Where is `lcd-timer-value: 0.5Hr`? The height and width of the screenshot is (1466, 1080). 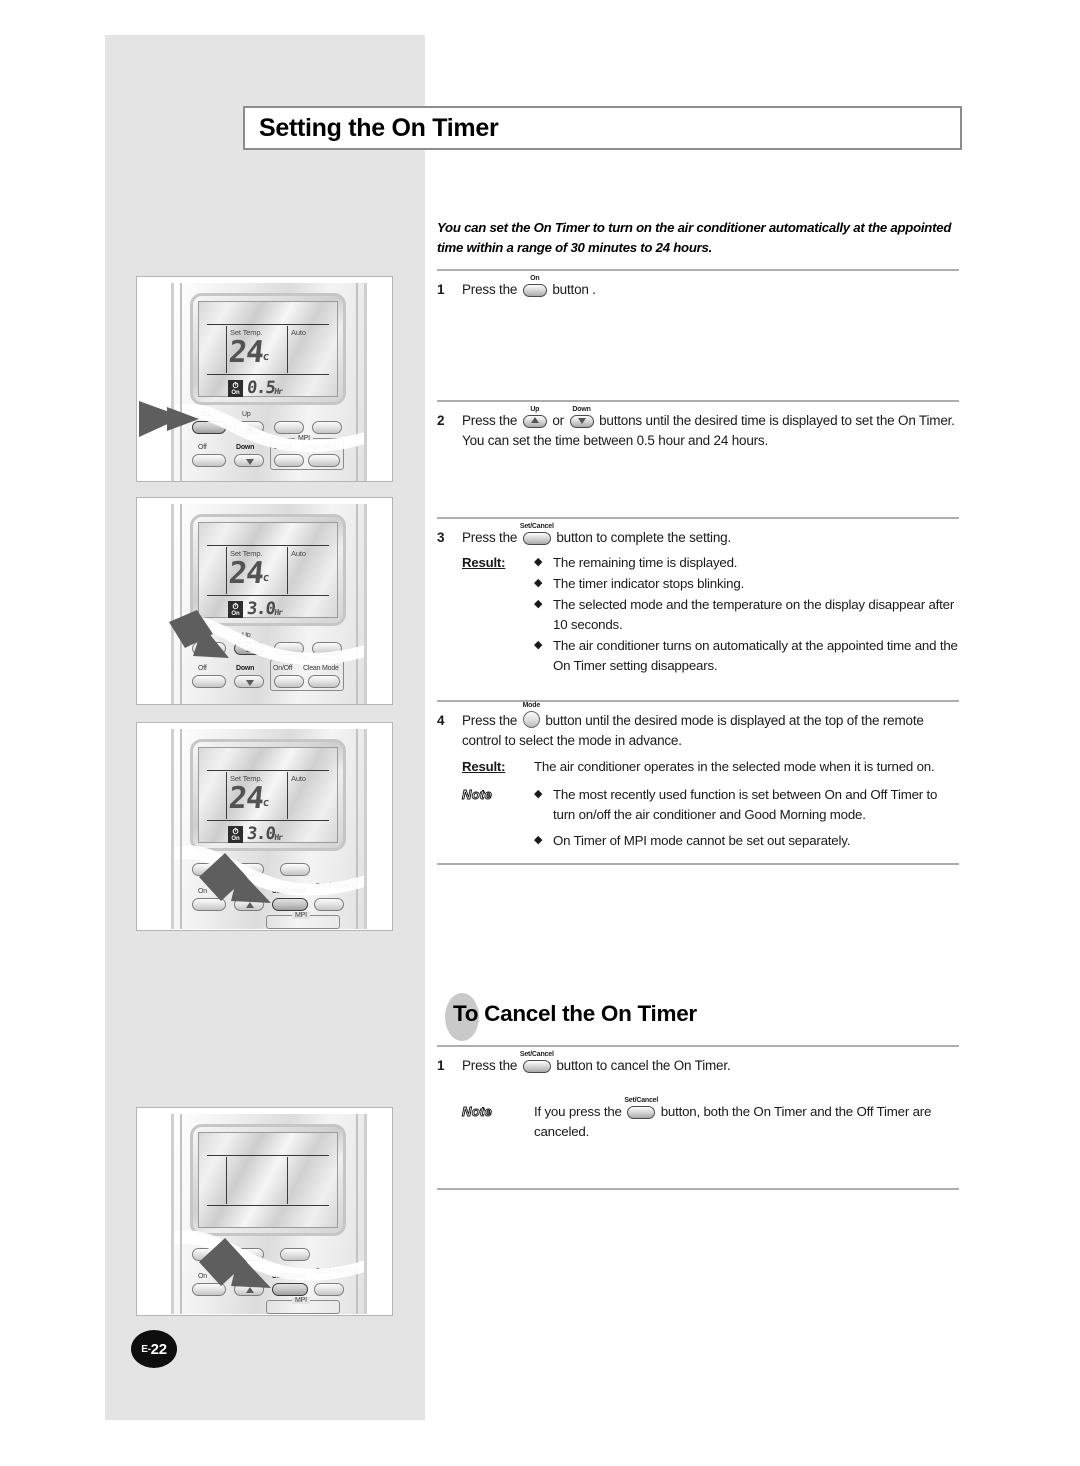 lcd-timer-value: 0.5Hr is located at coordinates (264, 388).